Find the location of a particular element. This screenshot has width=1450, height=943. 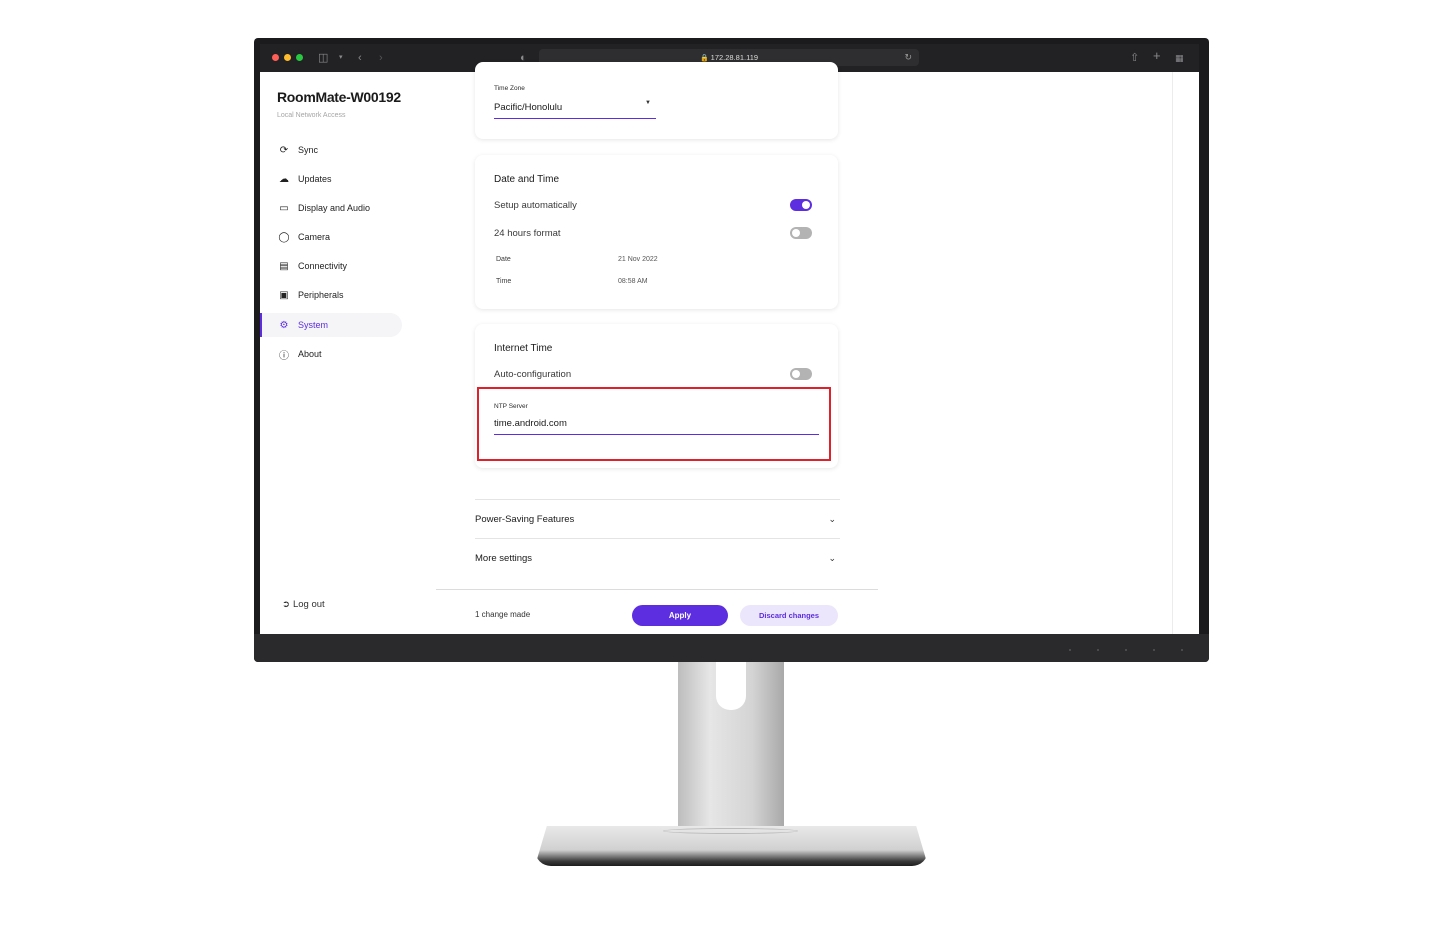

camera-icon: ◯ is located at coordinates (284, 237).